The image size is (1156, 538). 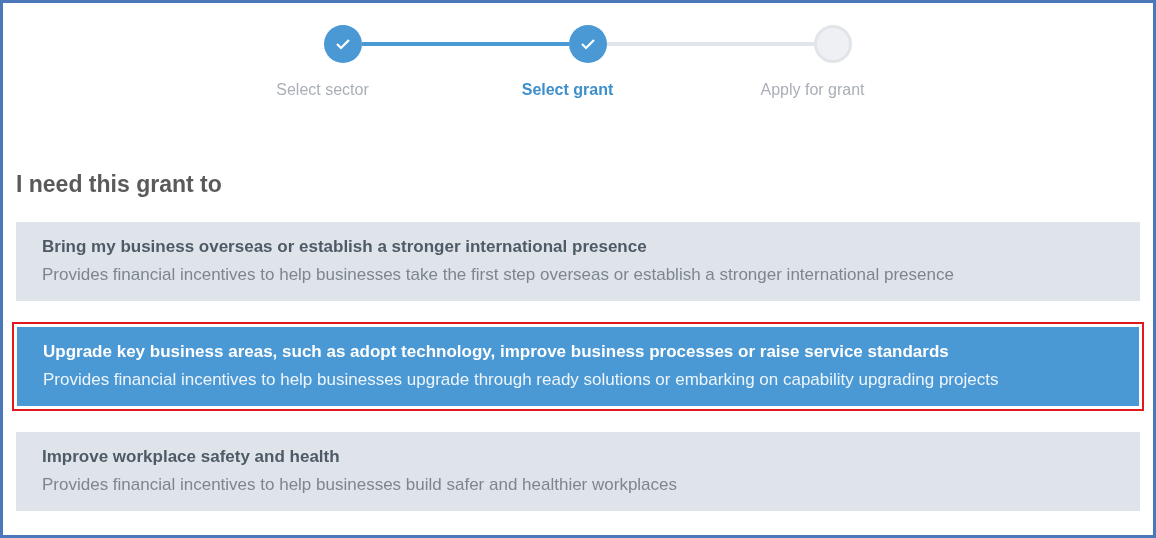 What do you see at coordinates (322, 90) in the screenshot?
I see `step-label: Select sector` at bounding box center [322, 90].